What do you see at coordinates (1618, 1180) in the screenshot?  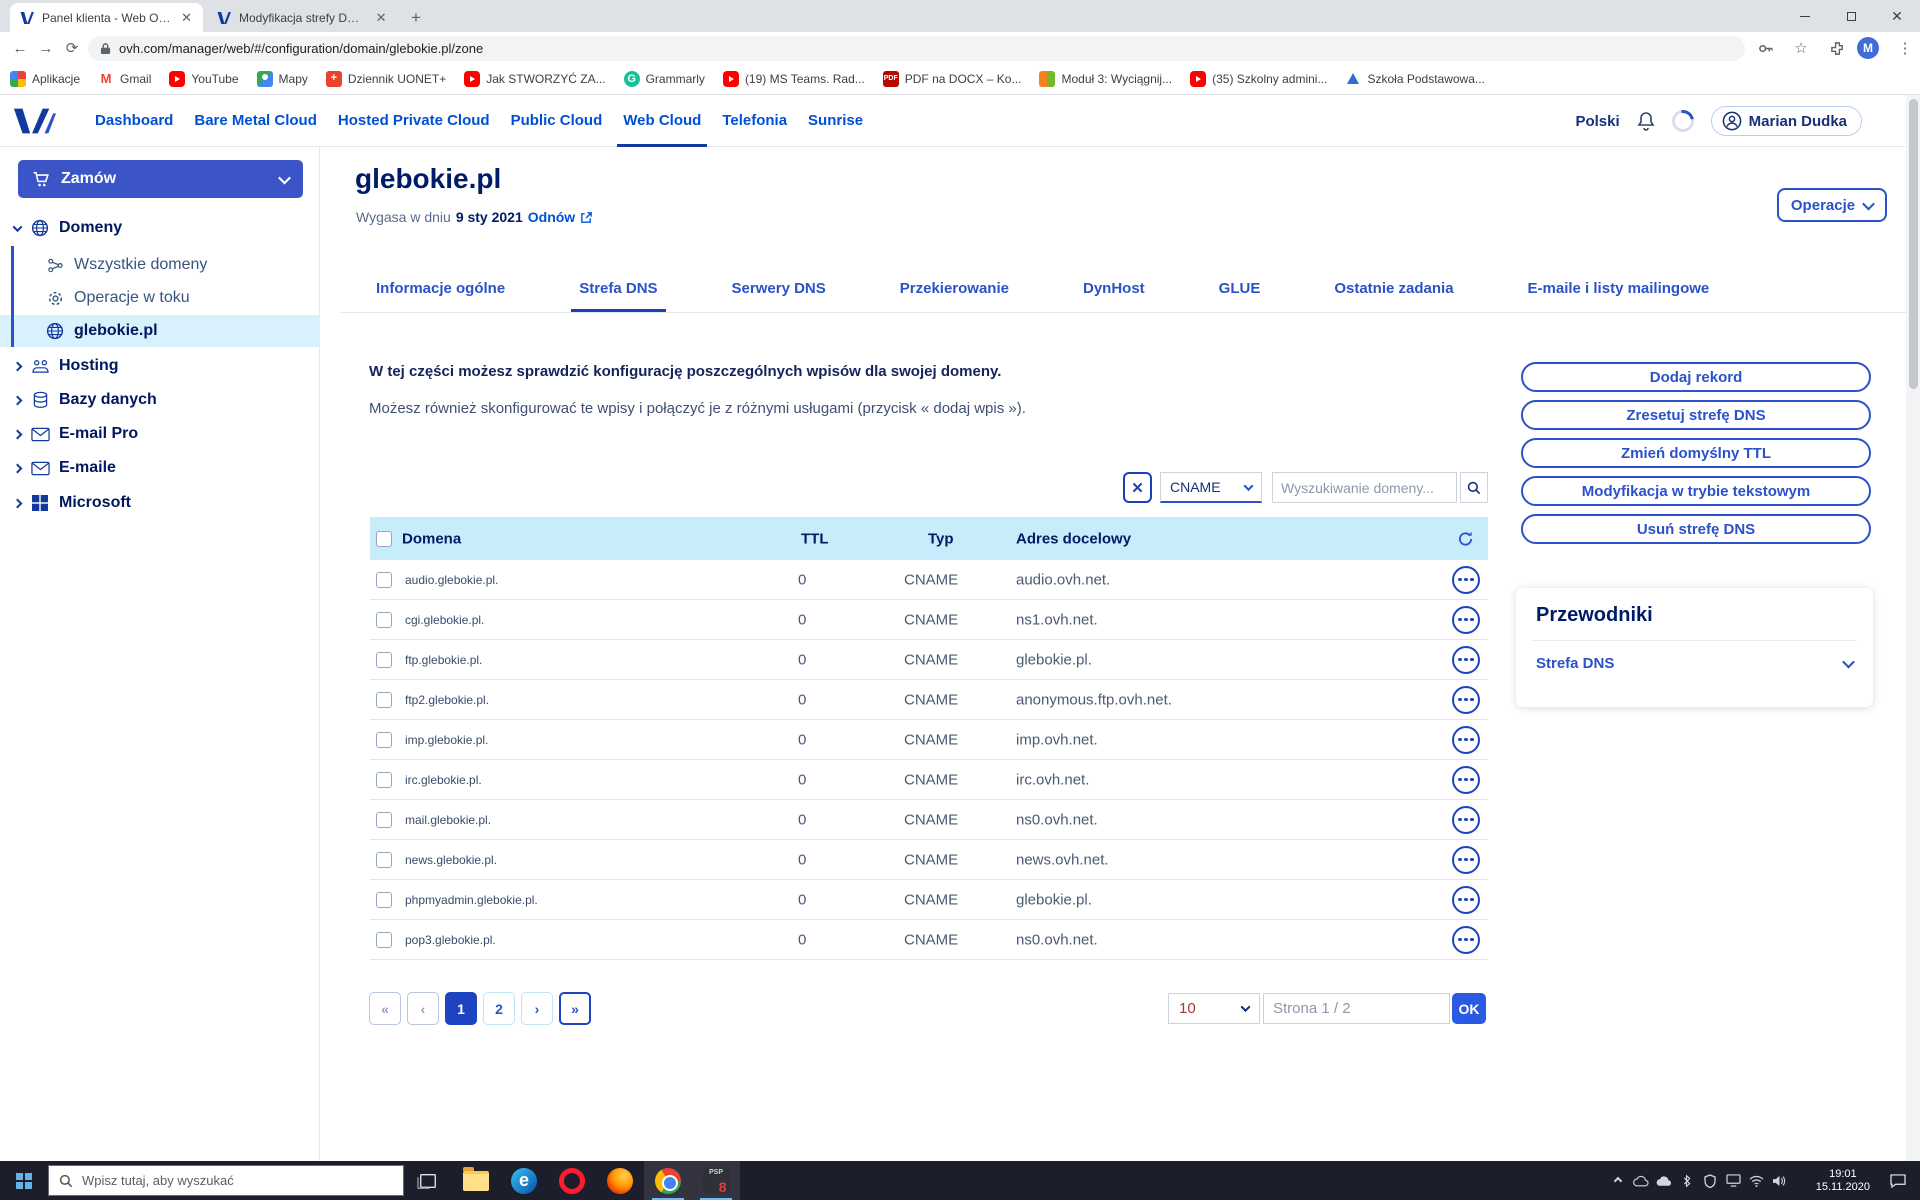 I see `hidden-icons-chevron` at bounding box center [1618, 1180].